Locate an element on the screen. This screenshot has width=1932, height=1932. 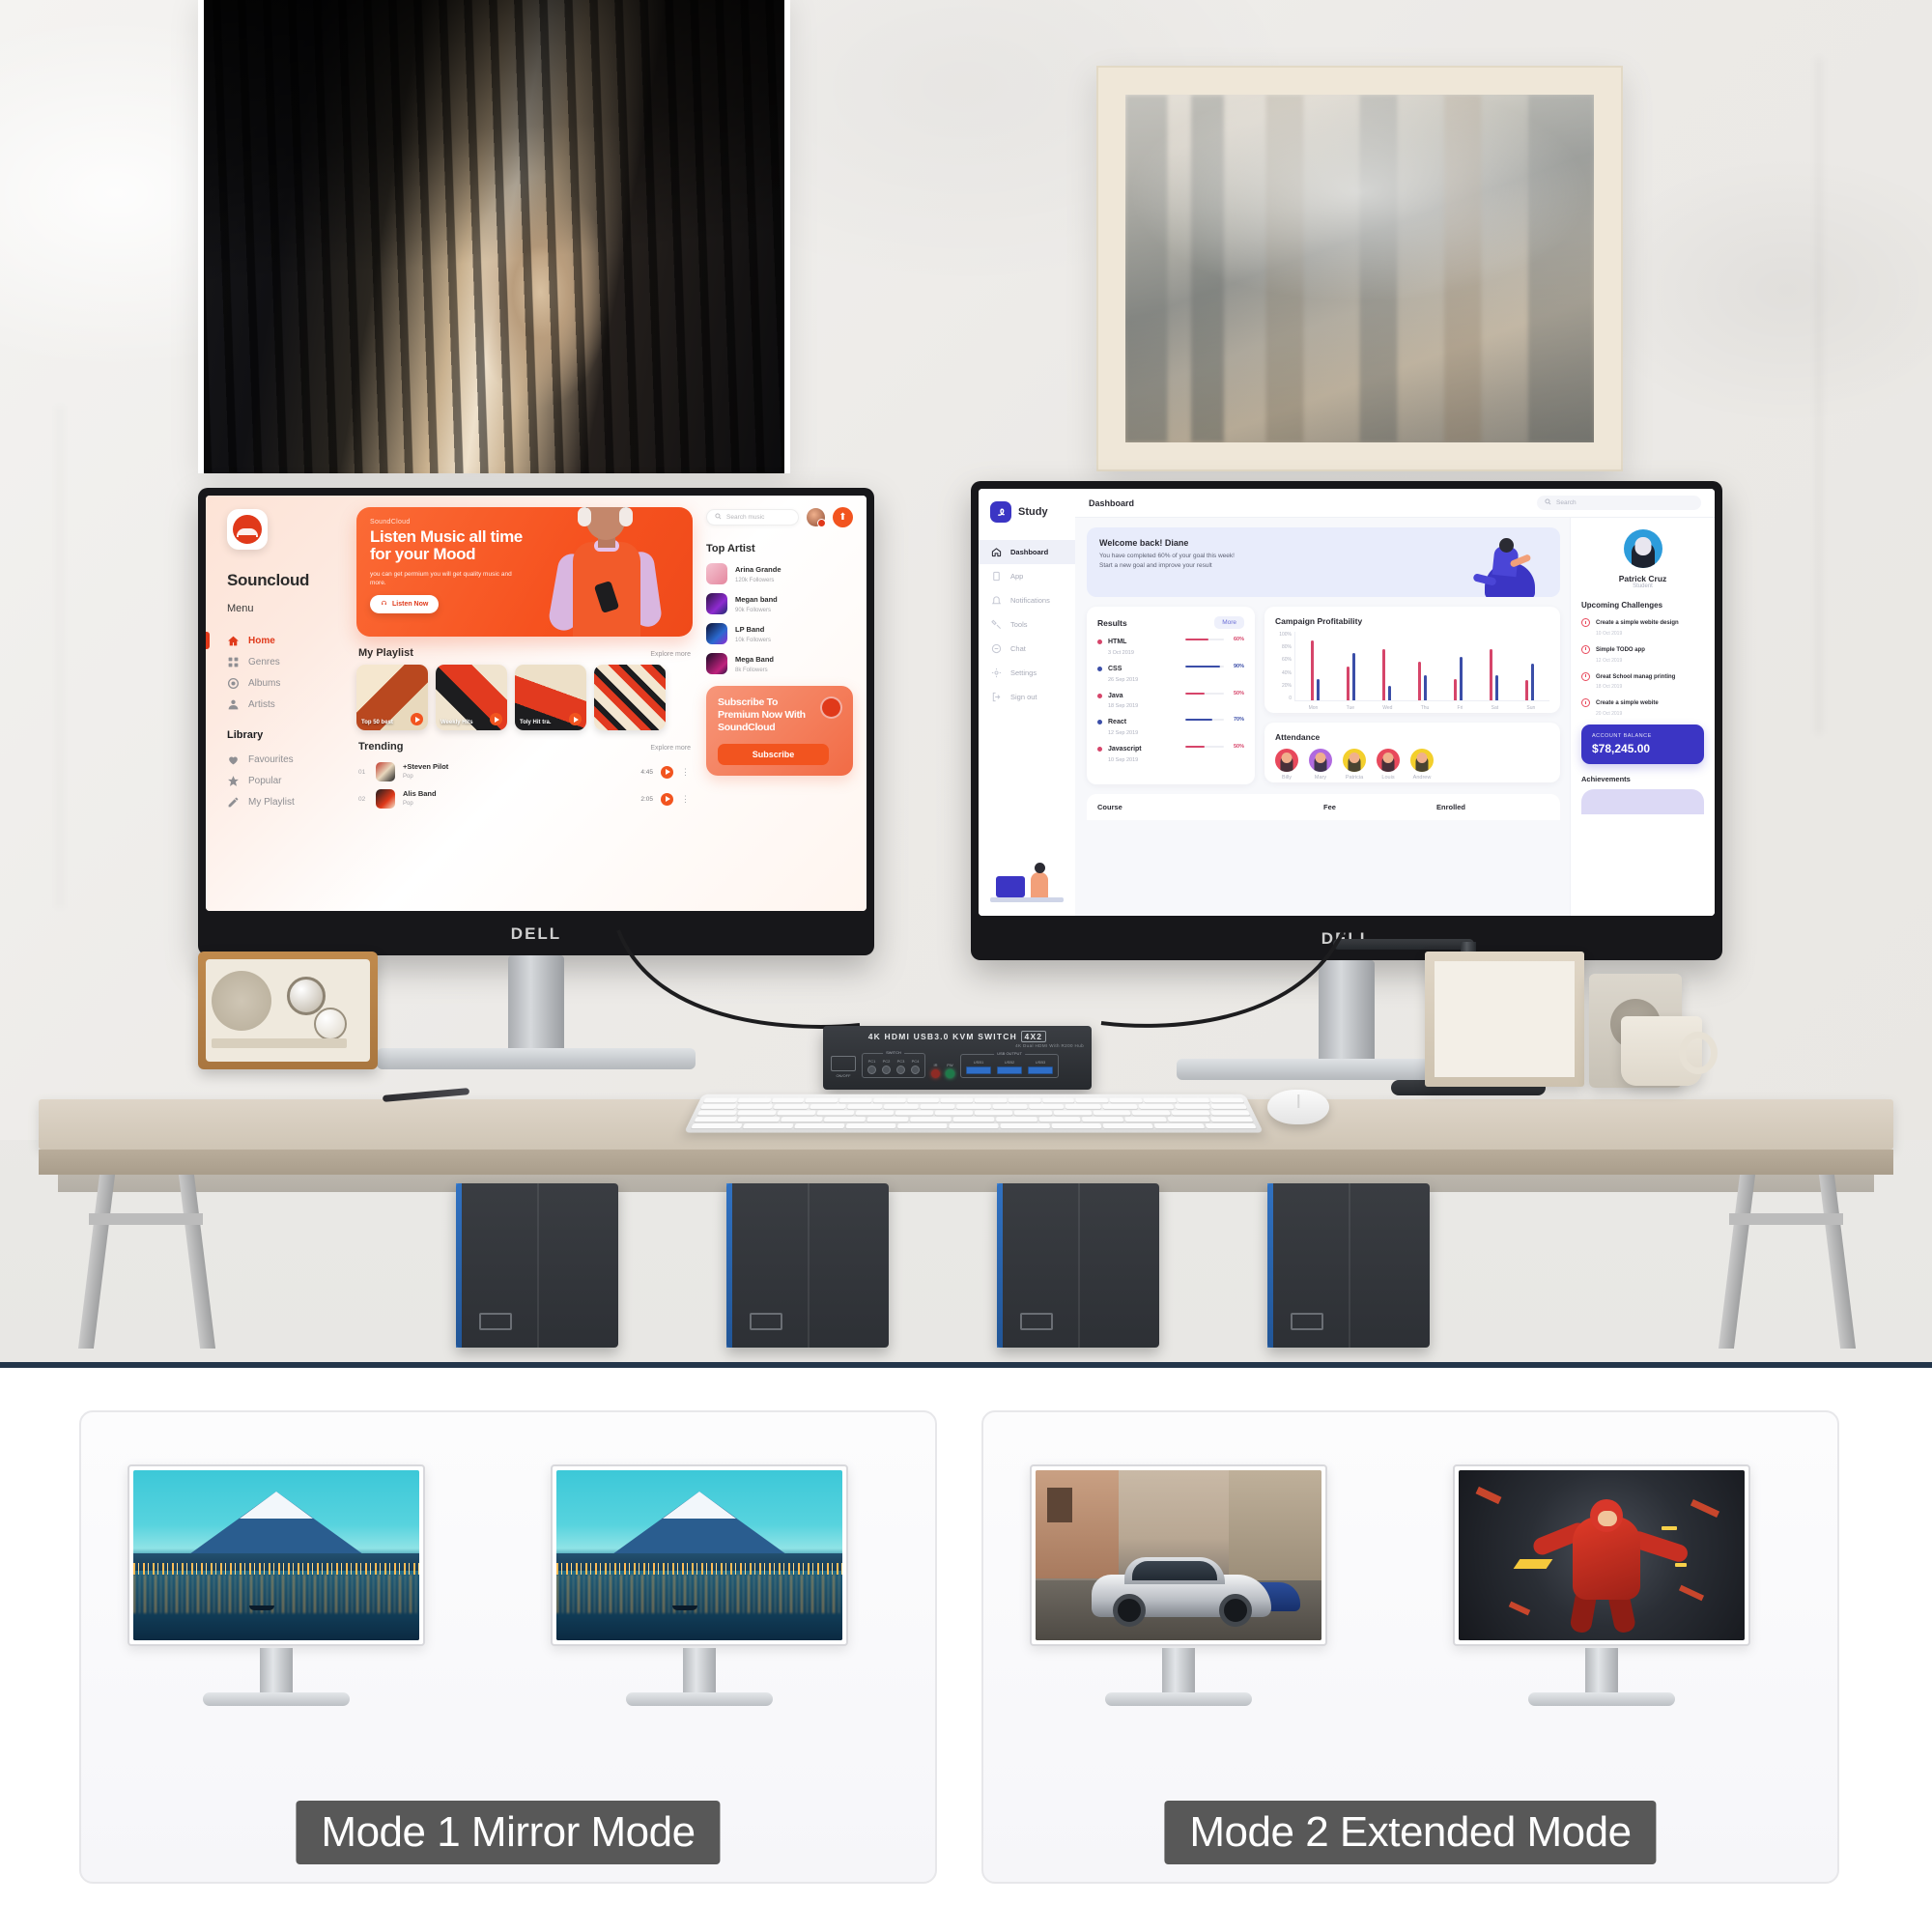
sidebar-item-sign-out: Sign out is located at coordinates (1027, 697).